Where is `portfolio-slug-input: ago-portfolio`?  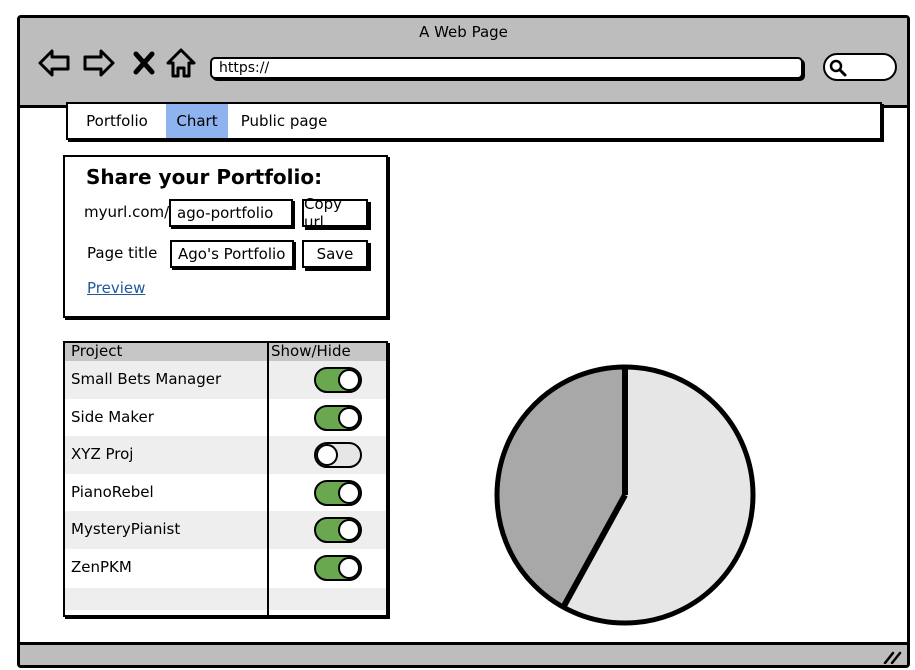 portfolio-slug-input: ago-portfolio is located at coordinates (231, 213).